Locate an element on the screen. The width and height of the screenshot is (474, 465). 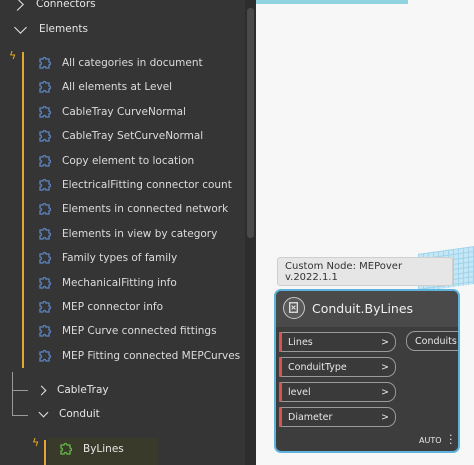
tree-item: Family types of family is located at coordinates (107, 258).